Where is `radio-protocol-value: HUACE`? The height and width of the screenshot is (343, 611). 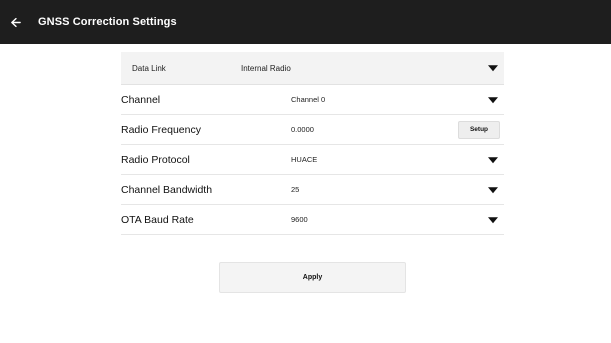 radio-protocol-value: HUACE is located at coordinates (304, 159).